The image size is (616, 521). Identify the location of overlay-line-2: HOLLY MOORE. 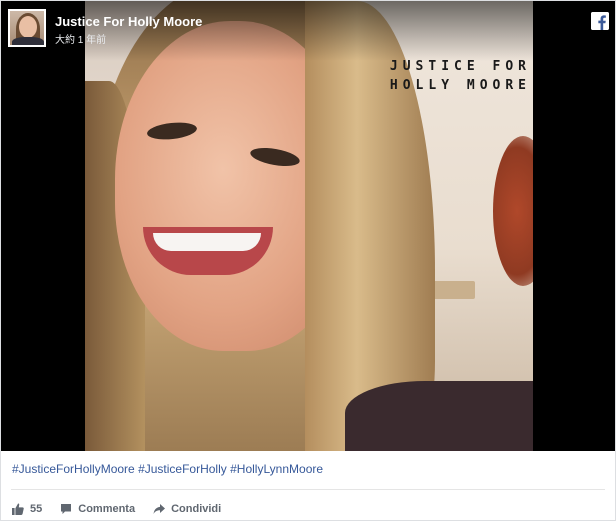
(460, 85).